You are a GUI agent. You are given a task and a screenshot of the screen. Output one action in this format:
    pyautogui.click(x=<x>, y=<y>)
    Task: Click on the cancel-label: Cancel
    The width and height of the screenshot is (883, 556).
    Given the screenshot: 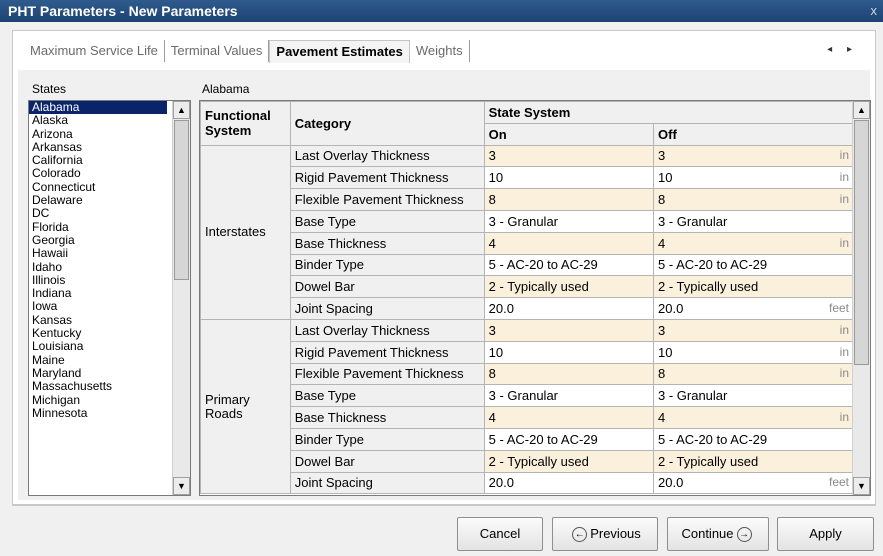 What is the action you would take?
    pyautogui.click(x=500, y=533)
    